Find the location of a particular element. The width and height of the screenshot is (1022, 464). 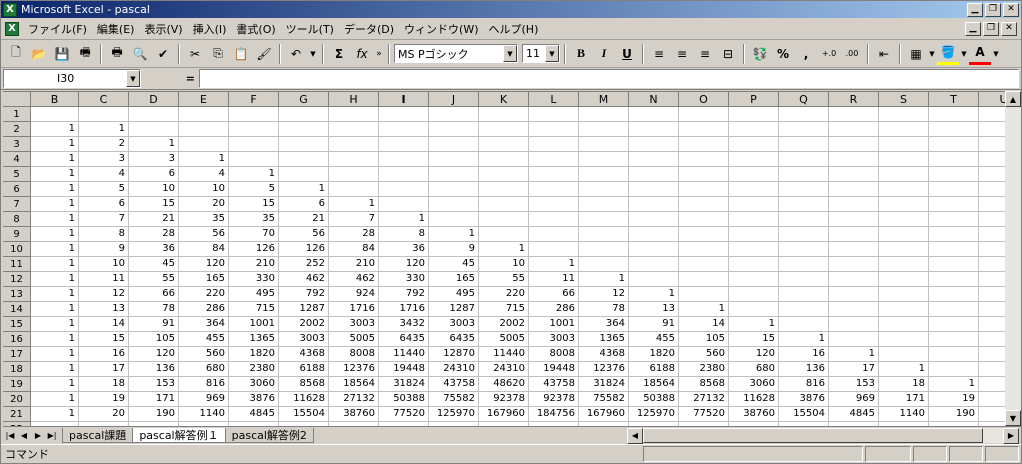

format-painter-icon: 🖌 is located at coordinates (264, 54).